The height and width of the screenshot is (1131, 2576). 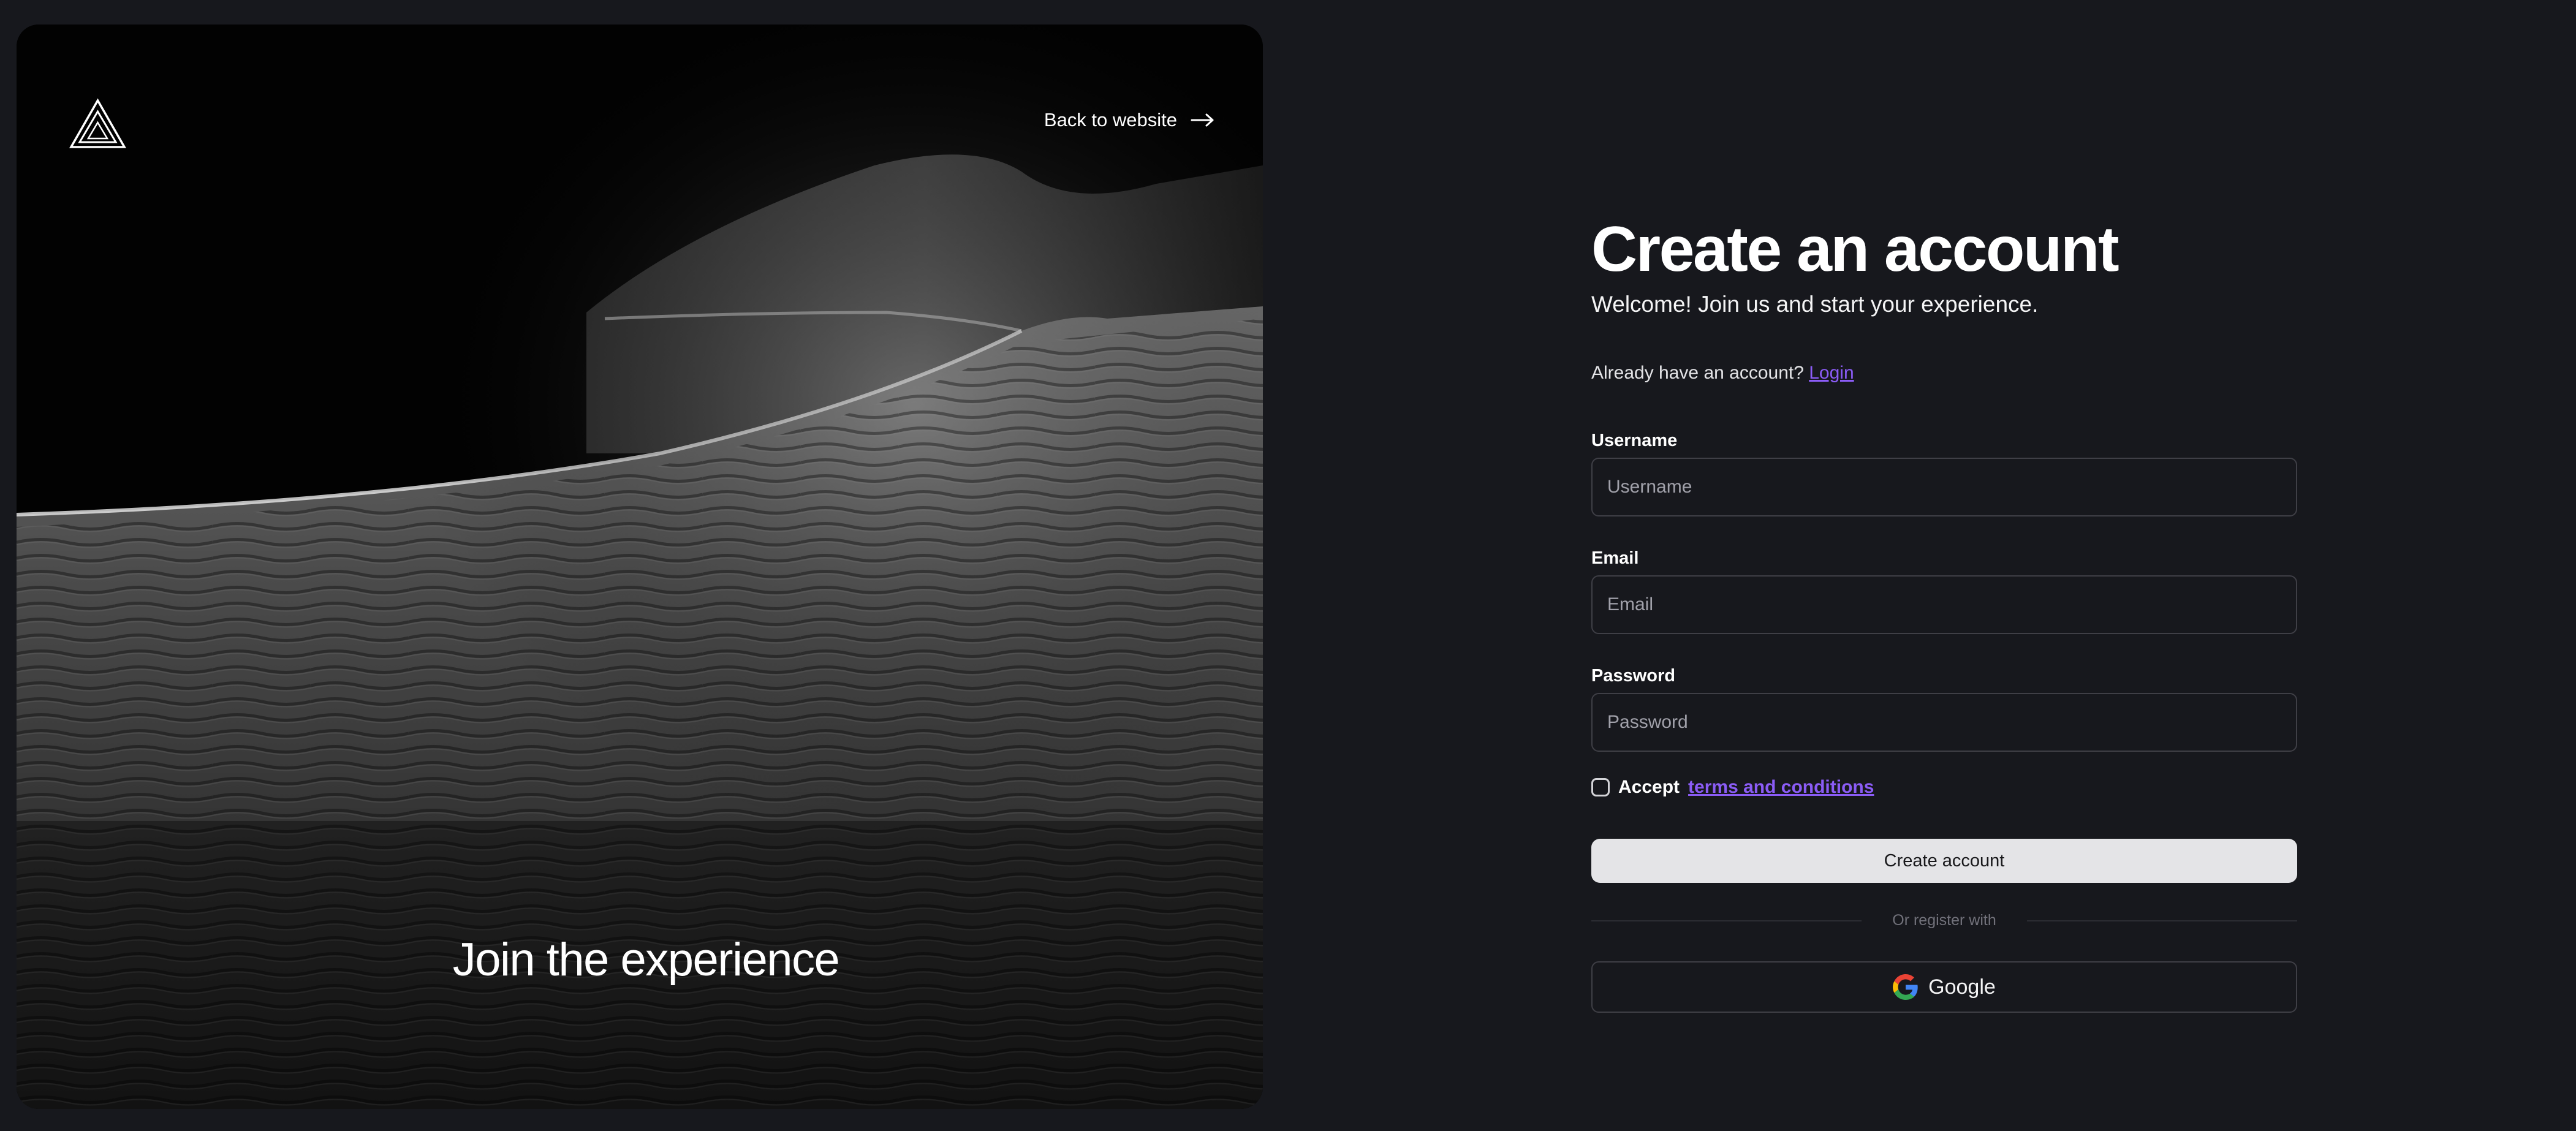 I want to click on email-field-group: Email, so click(x=1944, y=590).